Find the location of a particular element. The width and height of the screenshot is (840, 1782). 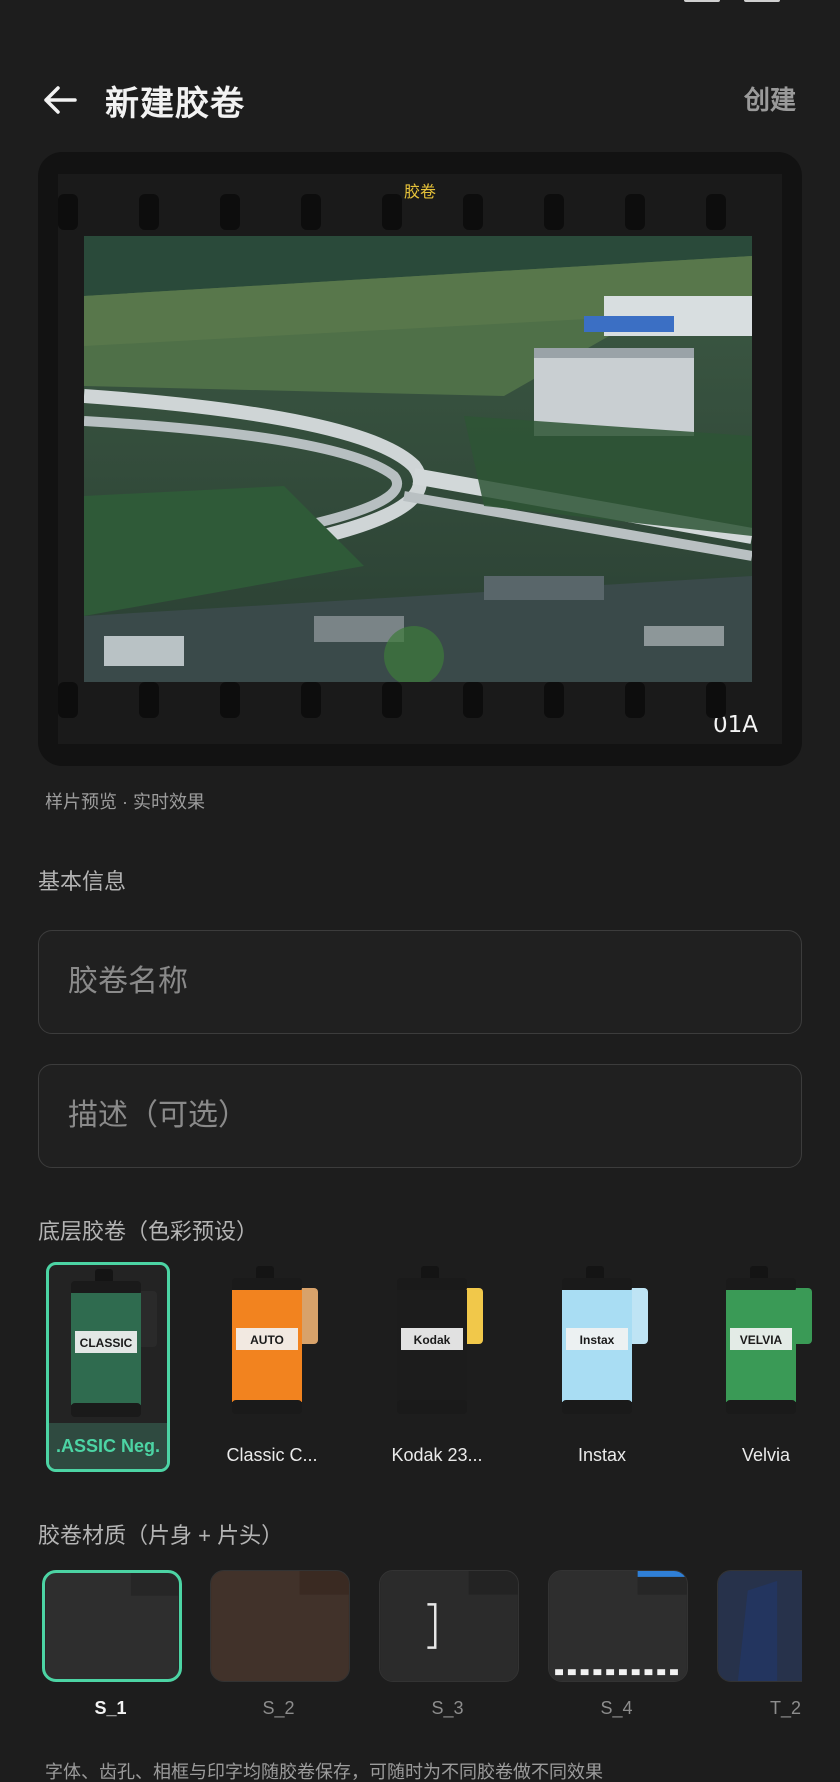

material-list: S_1 S_2 S_3 S_4 T_2 is located at coordinates (420, 1645).